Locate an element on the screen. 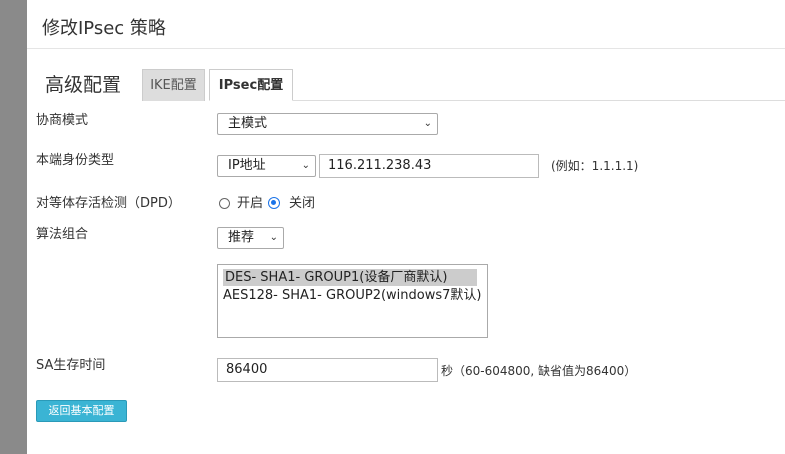 The width and height of the screenshot is (785, 454). algorithm-value: 推荐 is located at coordinates (241, 237).